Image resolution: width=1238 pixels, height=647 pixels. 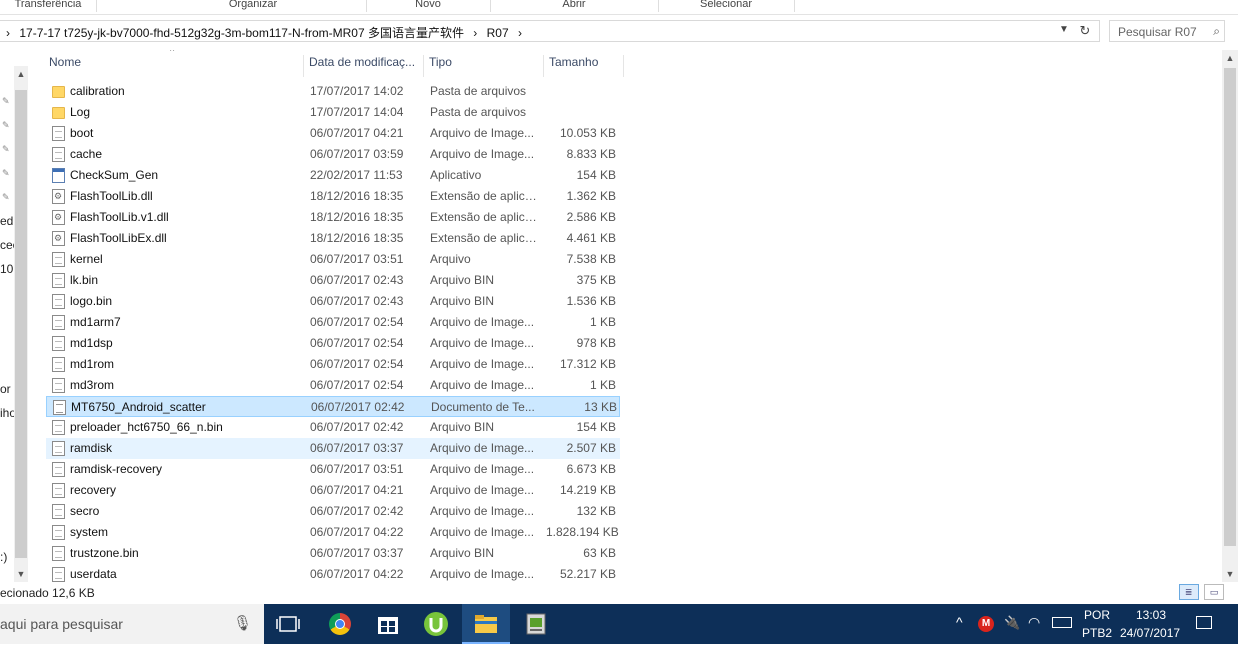 I want to click on tray-overflow-icon: ^, so click(x=963, y=624).